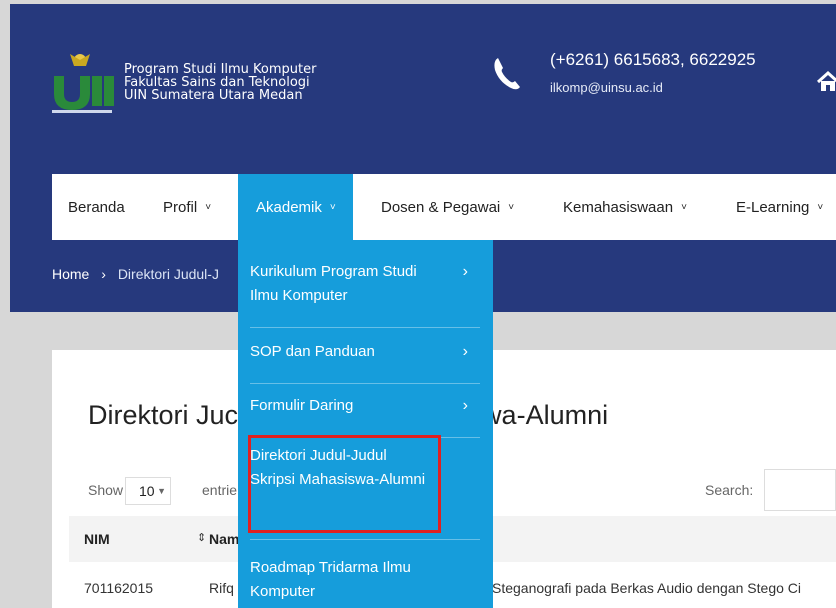 This screenshot has height=608, width=836. Describe the element at coordinates (800, 490) in the screenshot. I see `search-input` at that location.